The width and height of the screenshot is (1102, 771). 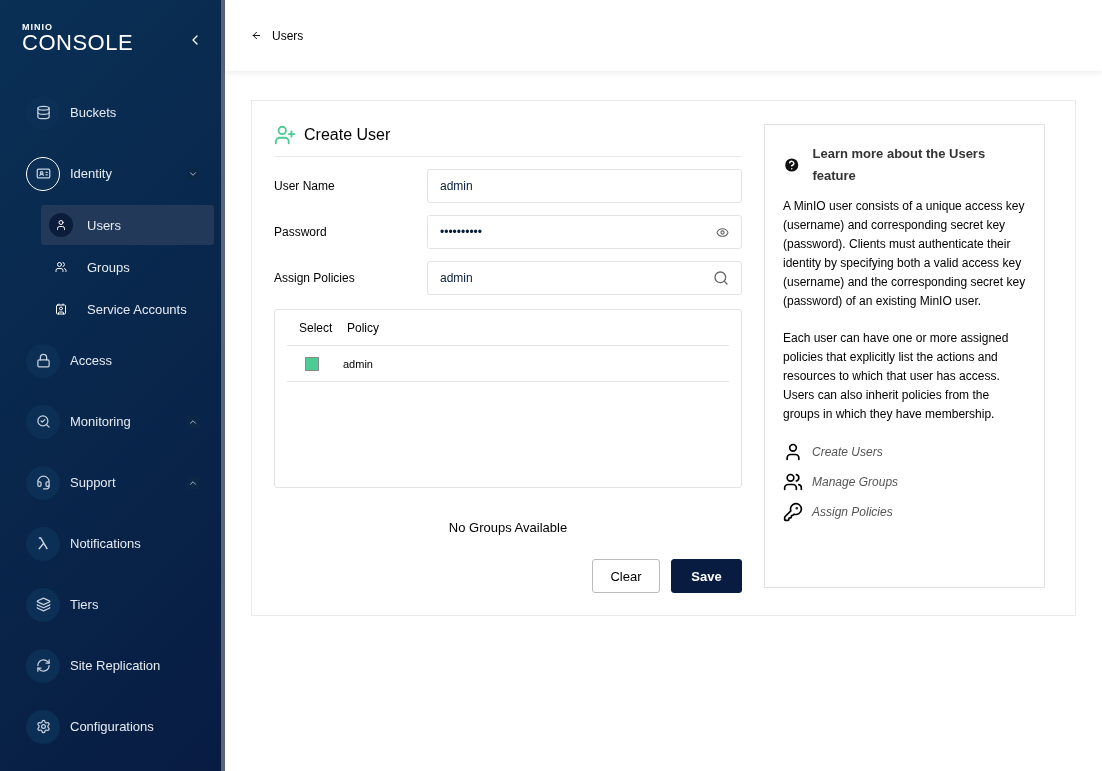 I want to click on clear-button: Clear, so click(x=626, y=576).